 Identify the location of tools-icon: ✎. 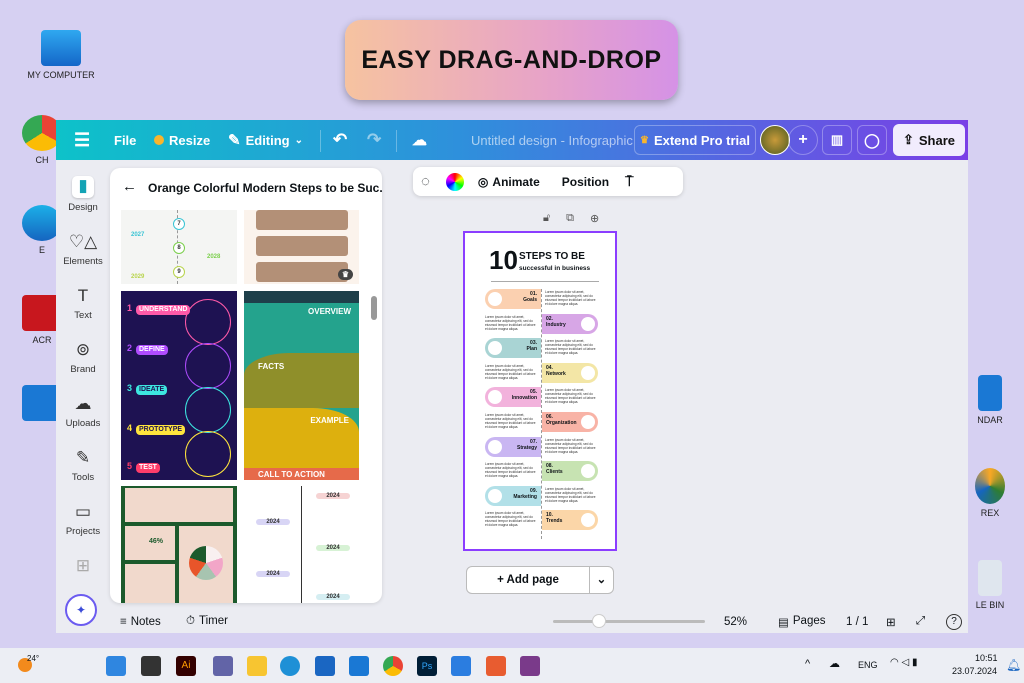
(83, 457).